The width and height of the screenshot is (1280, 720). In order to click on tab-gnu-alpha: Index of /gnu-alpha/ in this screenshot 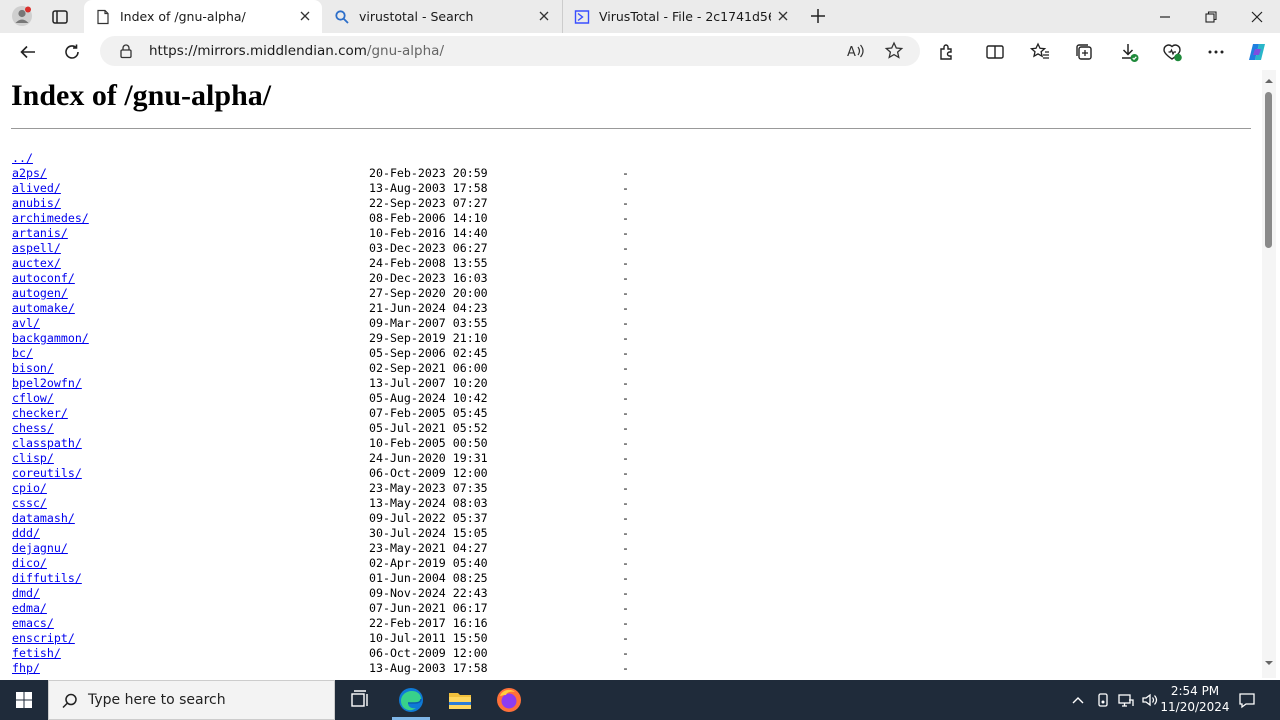, I will do `click(203, 16)`.